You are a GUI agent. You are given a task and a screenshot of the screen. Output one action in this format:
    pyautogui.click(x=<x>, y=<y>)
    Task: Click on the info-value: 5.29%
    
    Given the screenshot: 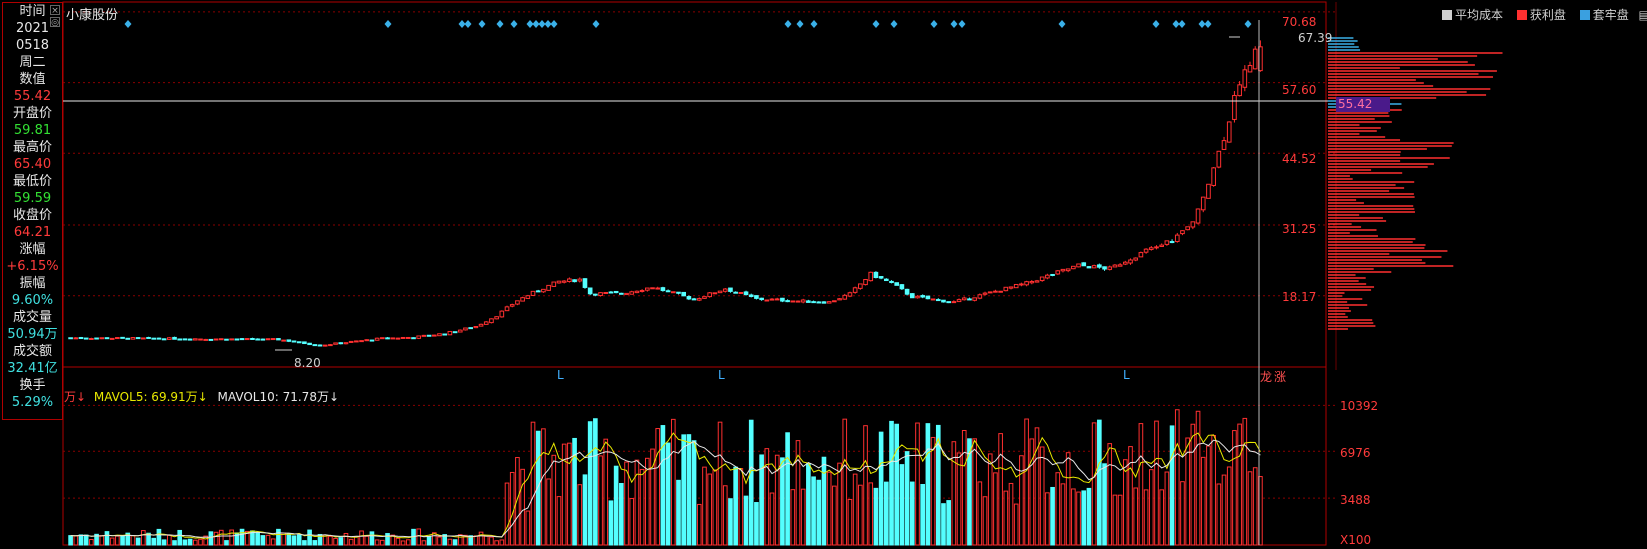 What is the action you would take?
    pyautogui.click(x=32, y=402)
    